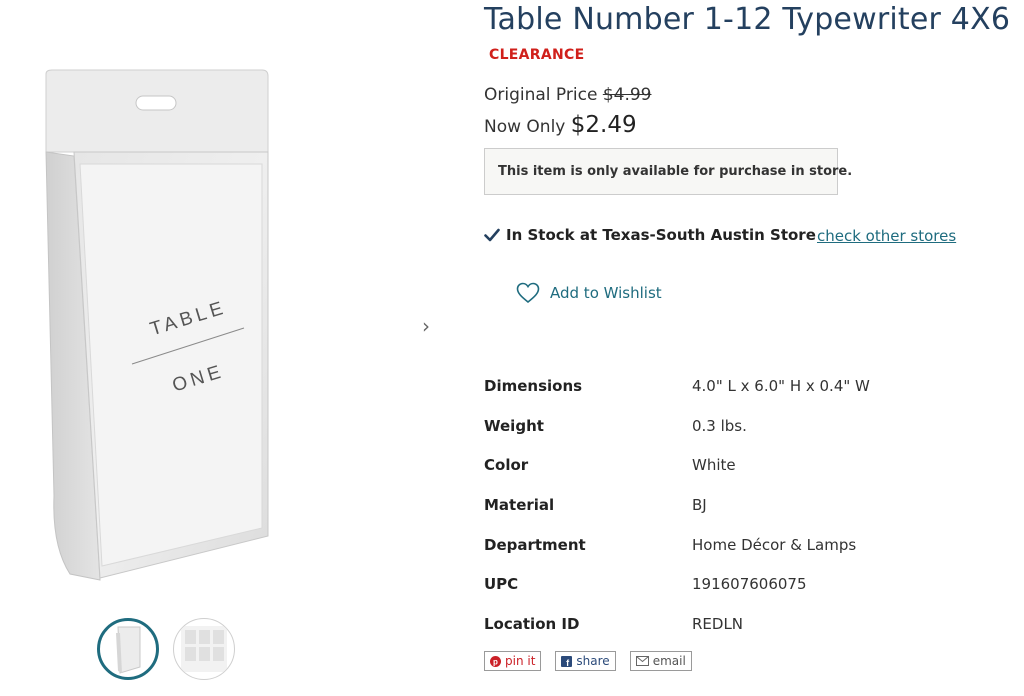 Image resolution: width=1024 pixels, height=696 pixels. What do you see at coordinates (781, 385) in the screenshot?
I see `spec-value: 4.0" L x 6.0" H x 0.4" W` at bounding box center [781, 385].